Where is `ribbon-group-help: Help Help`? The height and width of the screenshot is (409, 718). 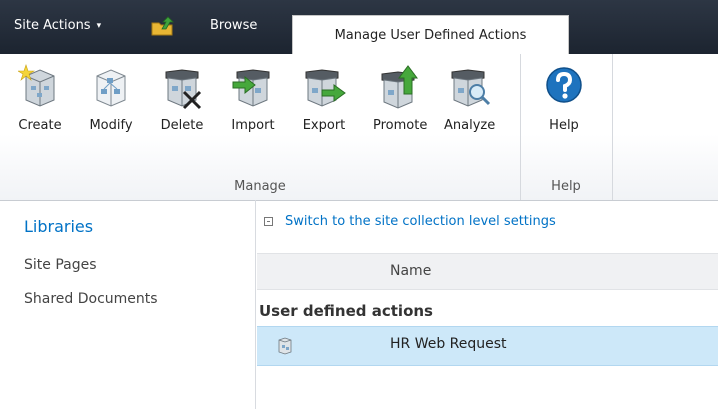
ribbon-group-help: Help Help is located at coordinates (566, 127).